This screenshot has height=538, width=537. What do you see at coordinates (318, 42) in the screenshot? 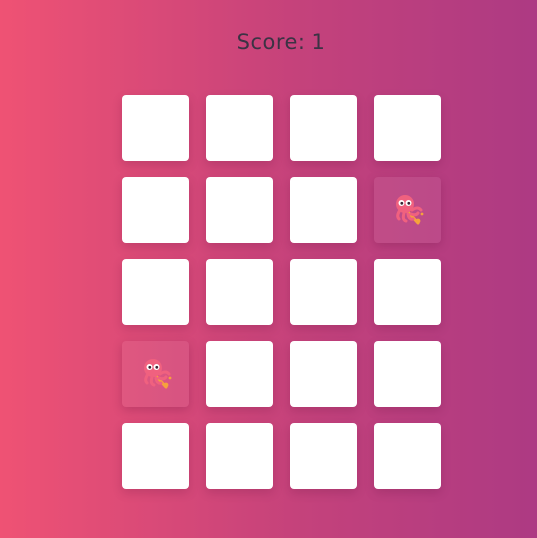
I see `score-value: 1` at bounding box center [318, 42].